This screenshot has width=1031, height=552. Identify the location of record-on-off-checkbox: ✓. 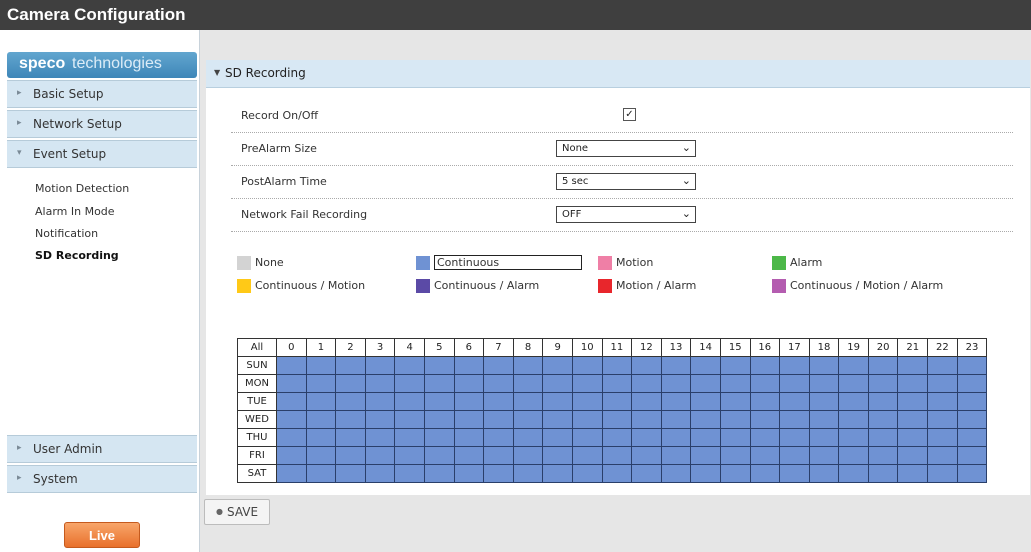
(629, 114).